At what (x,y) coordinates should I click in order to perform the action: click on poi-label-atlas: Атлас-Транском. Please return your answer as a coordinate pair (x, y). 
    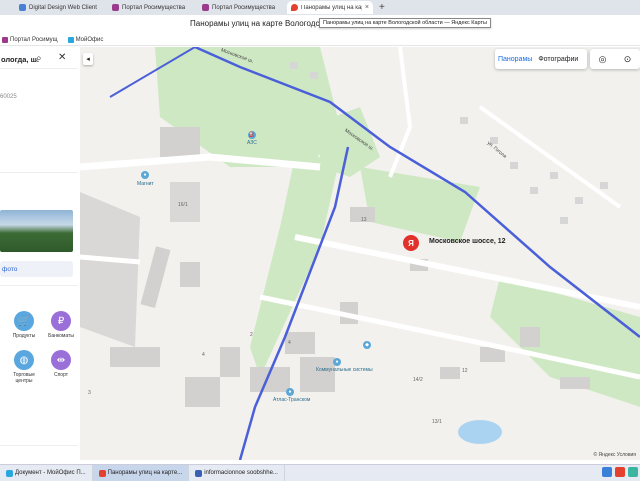
    Looking at the image, I should click on (292, 400).